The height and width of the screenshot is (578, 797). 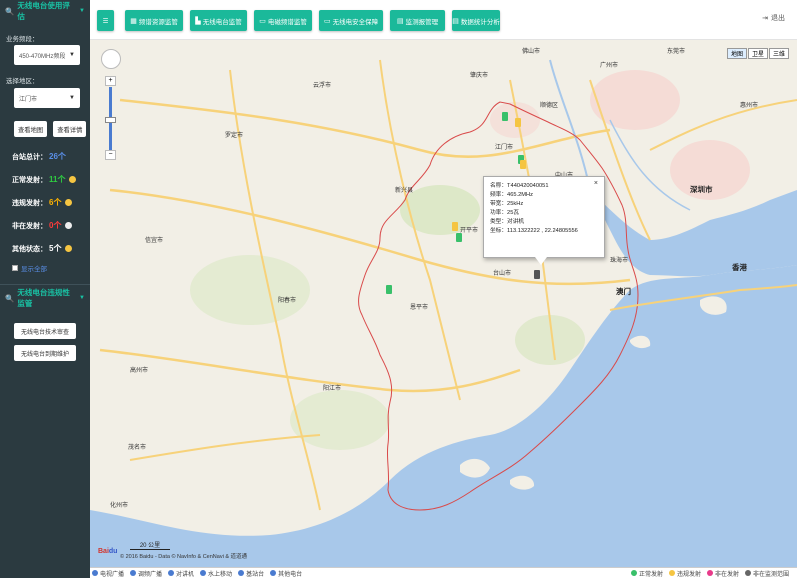 What do you see at coordinates (222, 22) in the screenshot?
I see `nav-item-label: 无线电台监管` at bounding box center [222, 22].